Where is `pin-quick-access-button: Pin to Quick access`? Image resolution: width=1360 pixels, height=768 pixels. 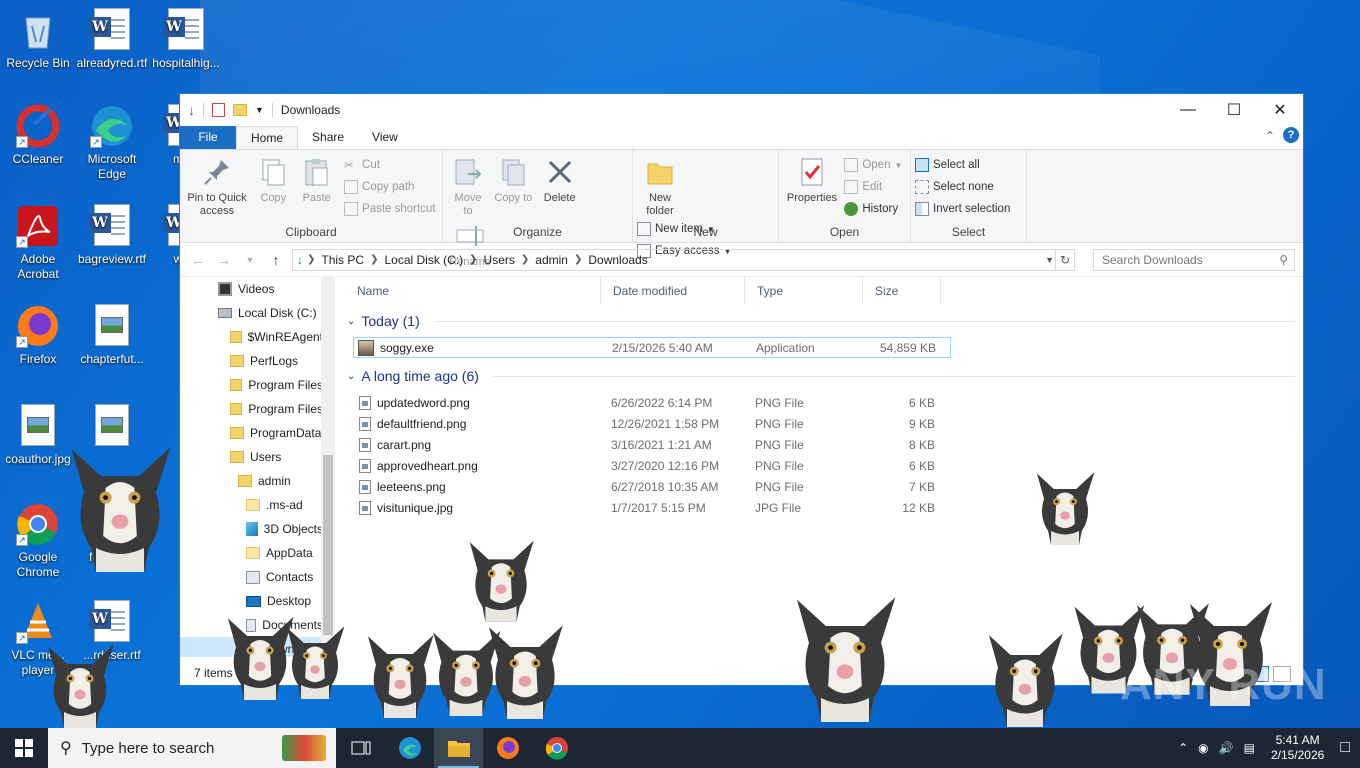 pin-quick-access-button: Pin to Quick access is located at coordinates (217, 186).